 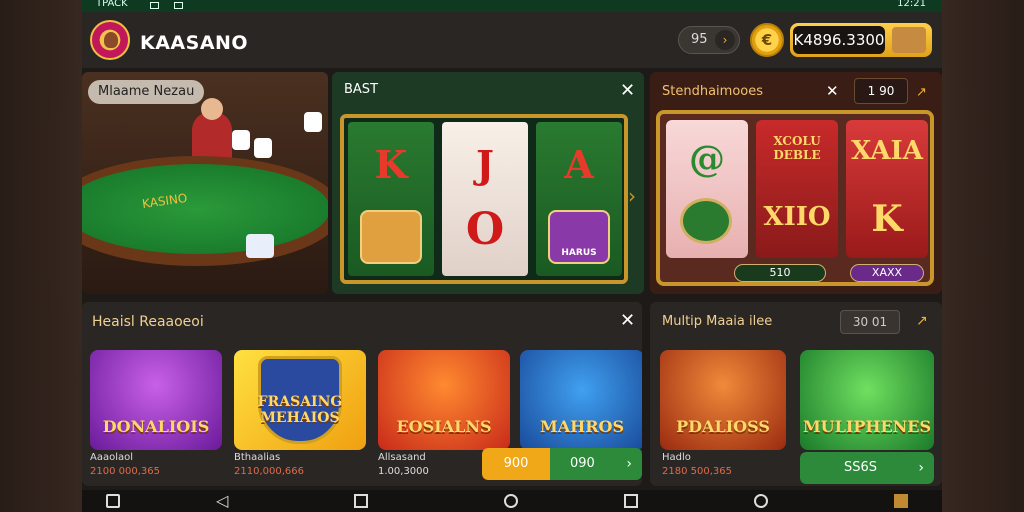 I want to click on game-amount: 1.00,3000, so click(x=403, y=471).